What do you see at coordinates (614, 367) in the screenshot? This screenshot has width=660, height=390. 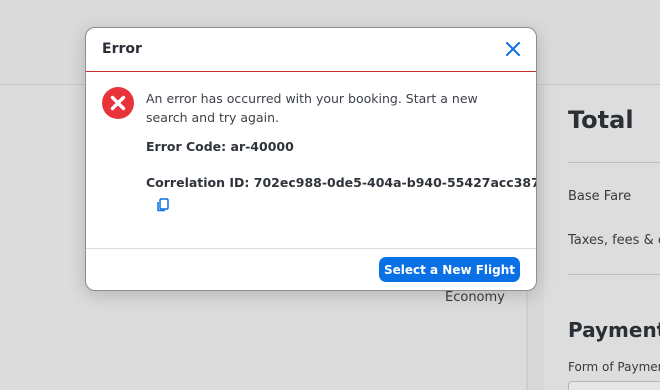 I see `form-of-payment-label: Form of Paymer` at bounding box center [614, 367].